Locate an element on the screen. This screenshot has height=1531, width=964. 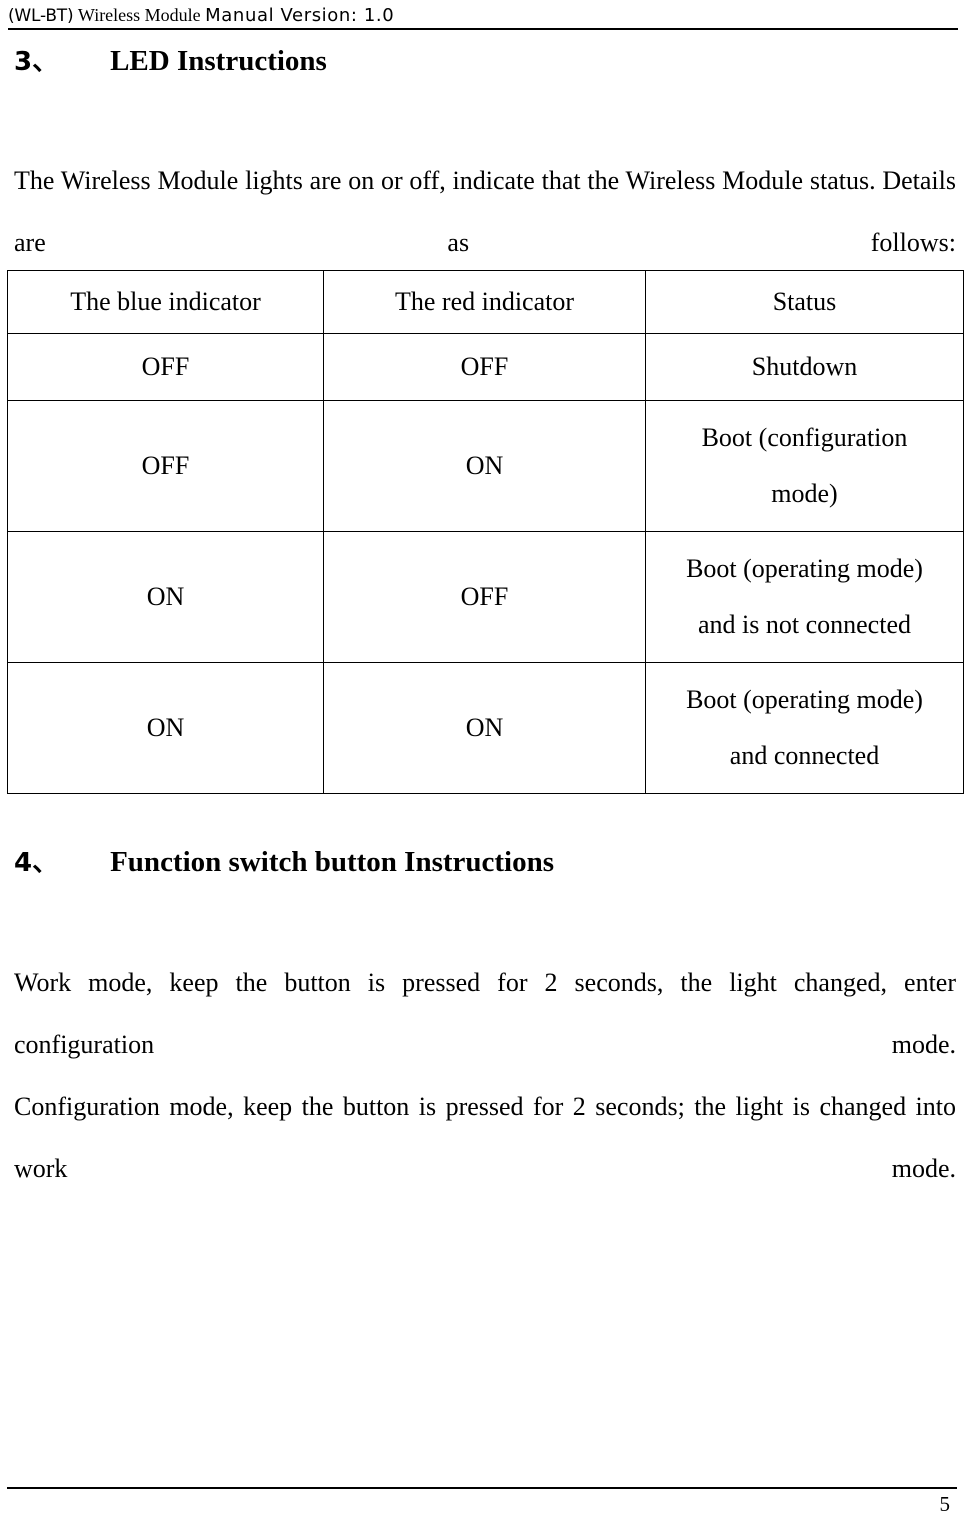
section-heading-function-switch: 4、 Function switch button Instructions is located at coordinates (284, 862).